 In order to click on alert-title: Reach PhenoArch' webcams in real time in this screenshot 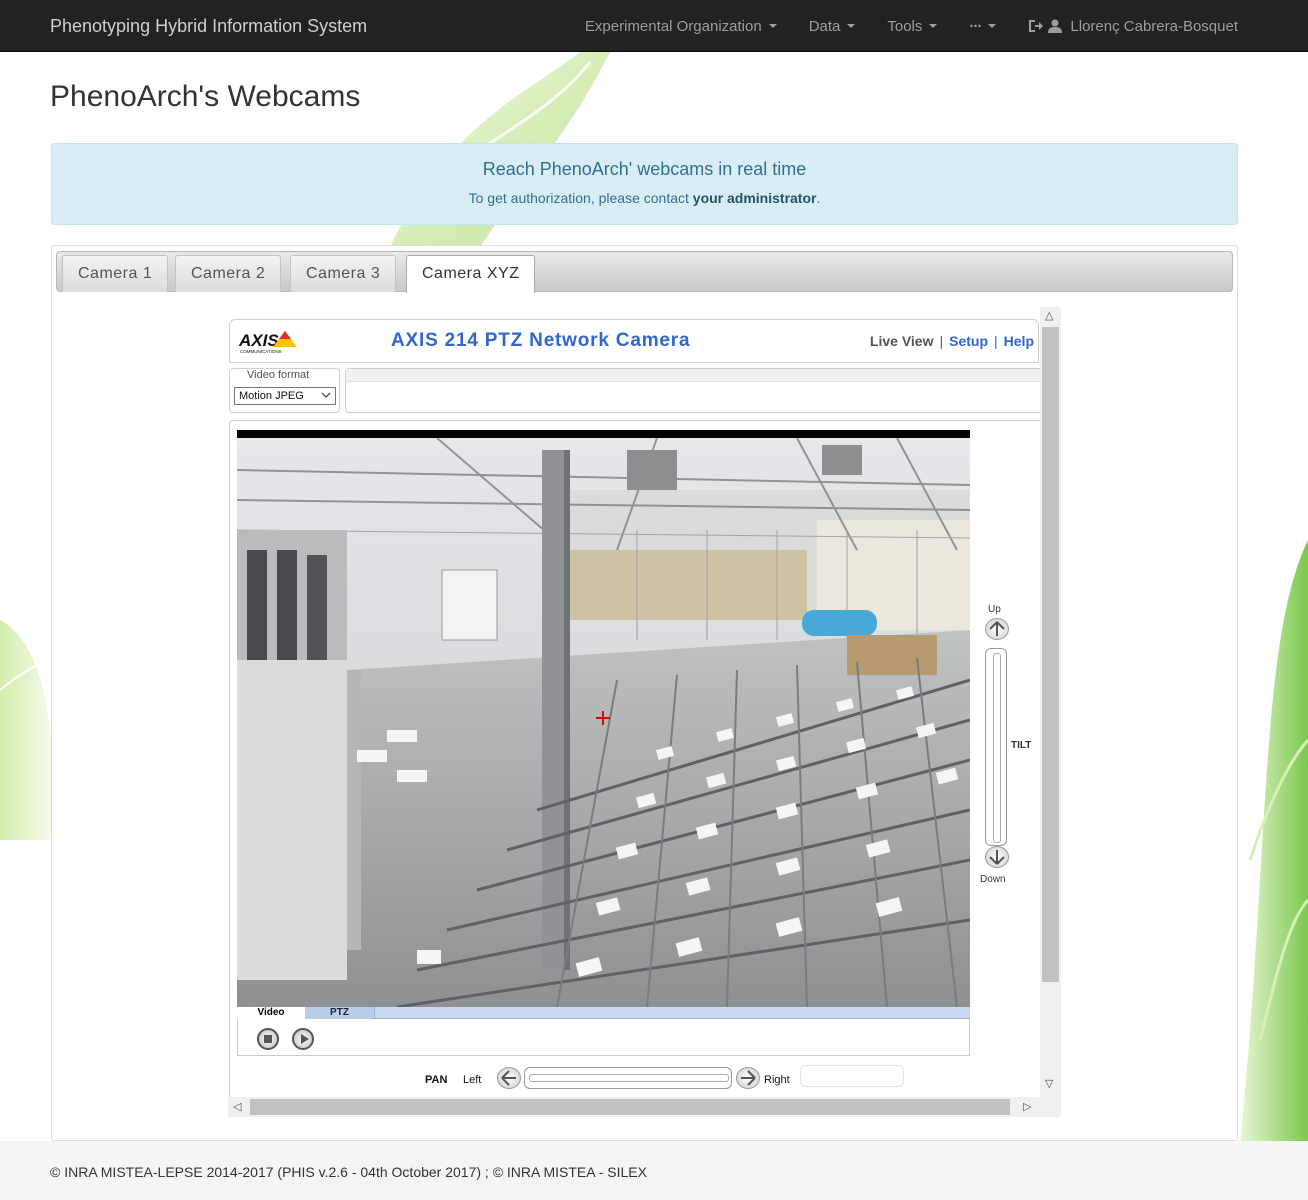, I will do `click(644, 169)`.